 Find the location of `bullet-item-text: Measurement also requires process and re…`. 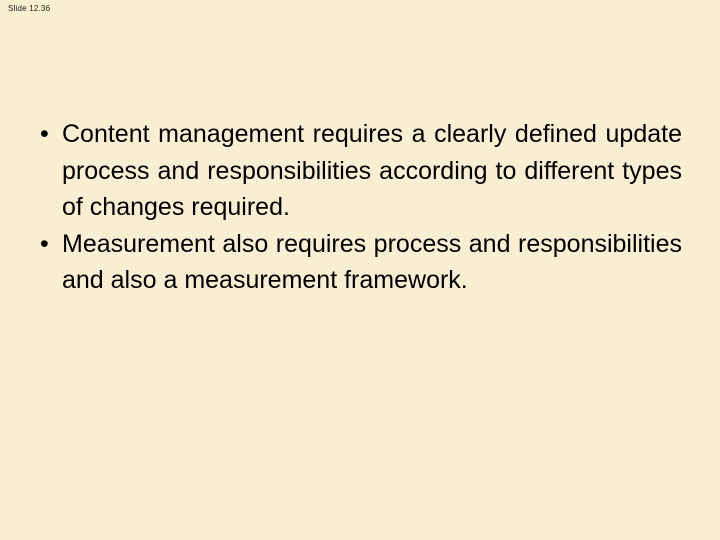

bullet-item-text: Measurement also requires process and re… is located at coordinates (372, 262).